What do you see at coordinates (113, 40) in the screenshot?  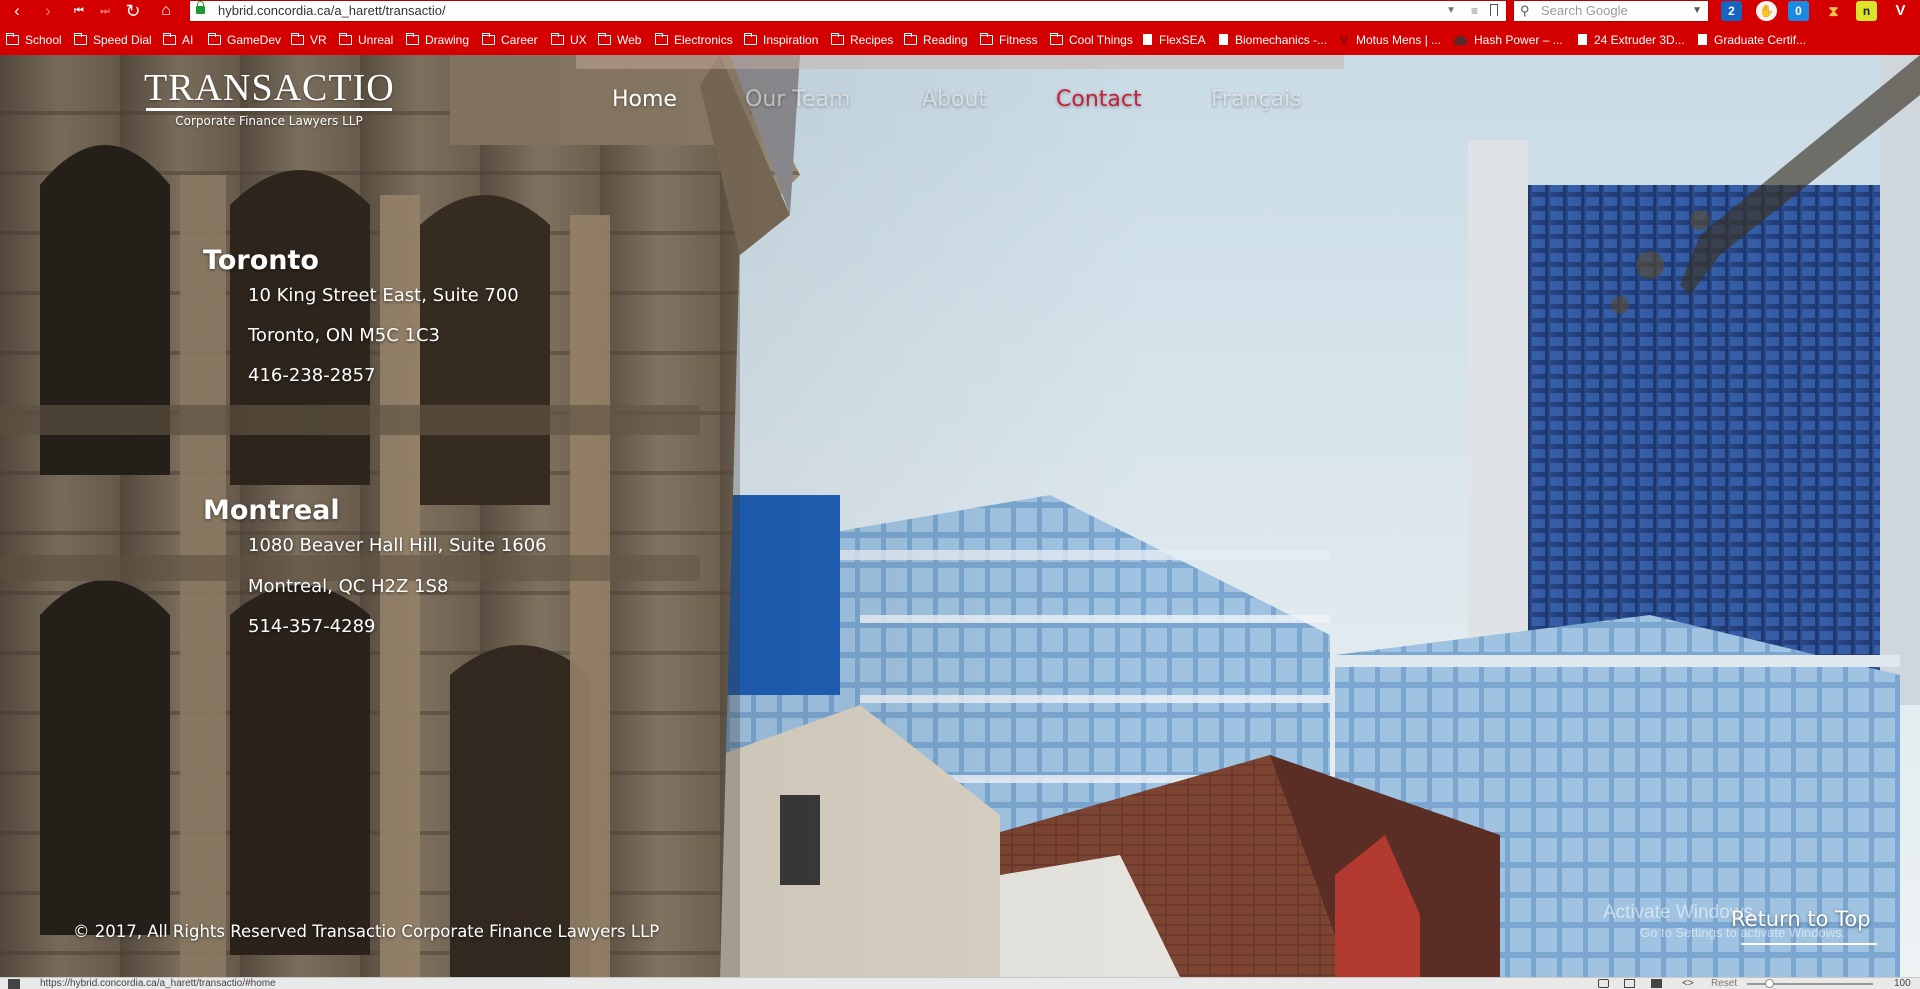 I see `bookmark-folder-speed-dial: Speed Dial` at bounding box center [113, 40].